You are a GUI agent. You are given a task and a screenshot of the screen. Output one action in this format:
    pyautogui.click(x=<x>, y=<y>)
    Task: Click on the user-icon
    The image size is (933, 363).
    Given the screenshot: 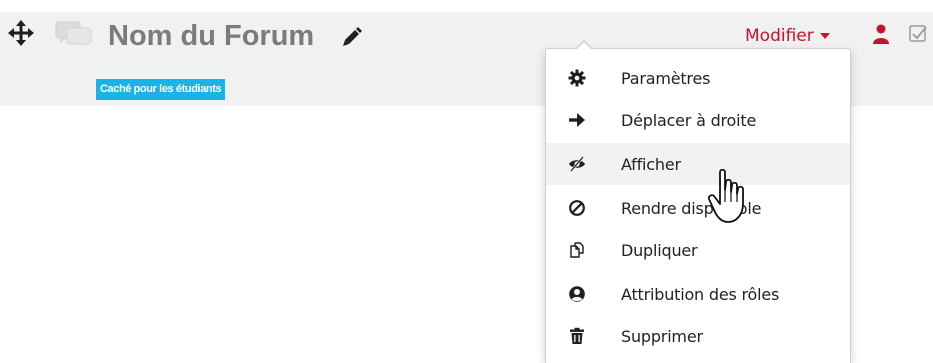 What is the action you would take?
    pyautogui.click(x=881, y=34)
    